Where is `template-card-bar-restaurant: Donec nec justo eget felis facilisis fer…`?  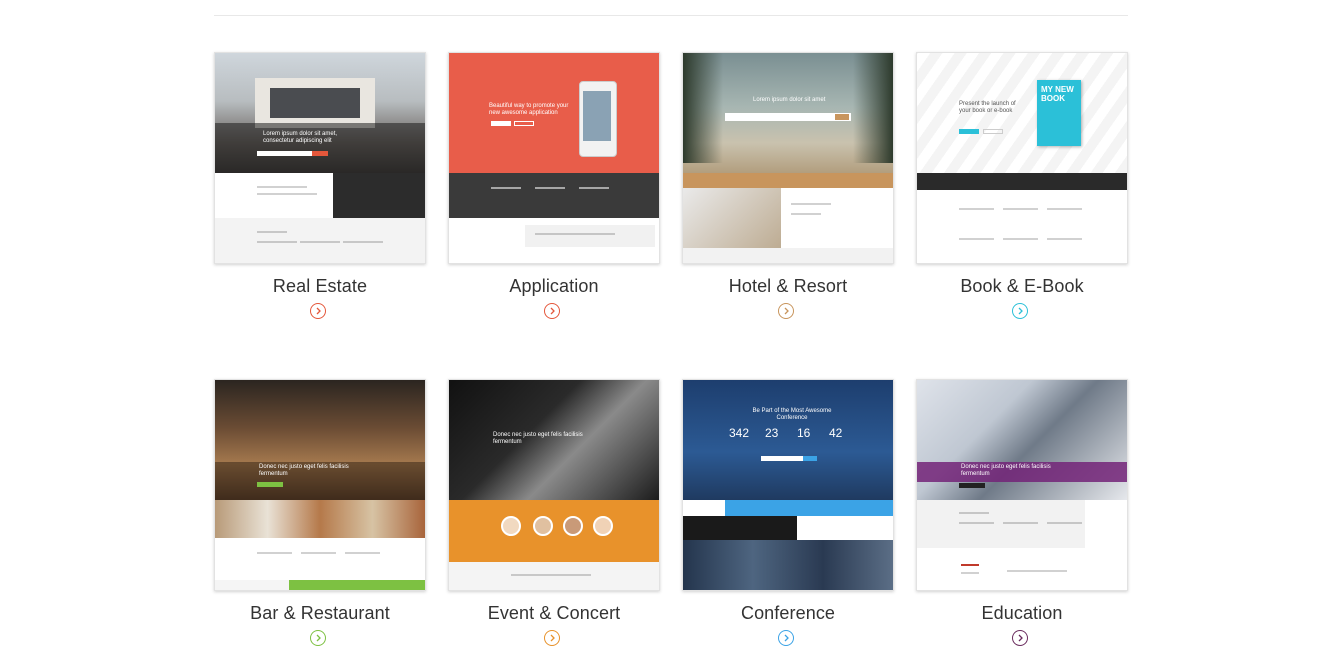 template-card-bar-restaurant: Donec nec justo eget felis facilisis fer… is located at coordinates (320, 512).